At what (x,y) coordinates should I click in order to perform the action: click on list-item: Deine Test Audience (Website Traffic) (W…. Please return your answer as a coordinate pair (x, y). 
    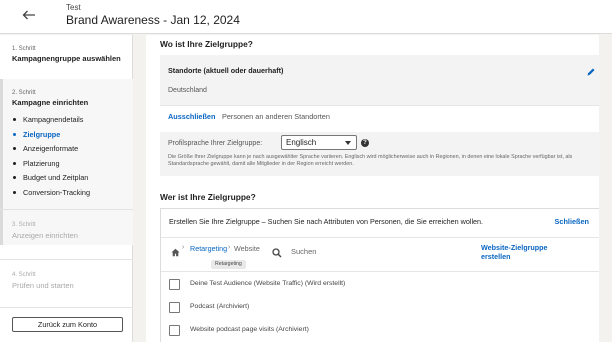
    Looking at the image, I should click on (379, 286).